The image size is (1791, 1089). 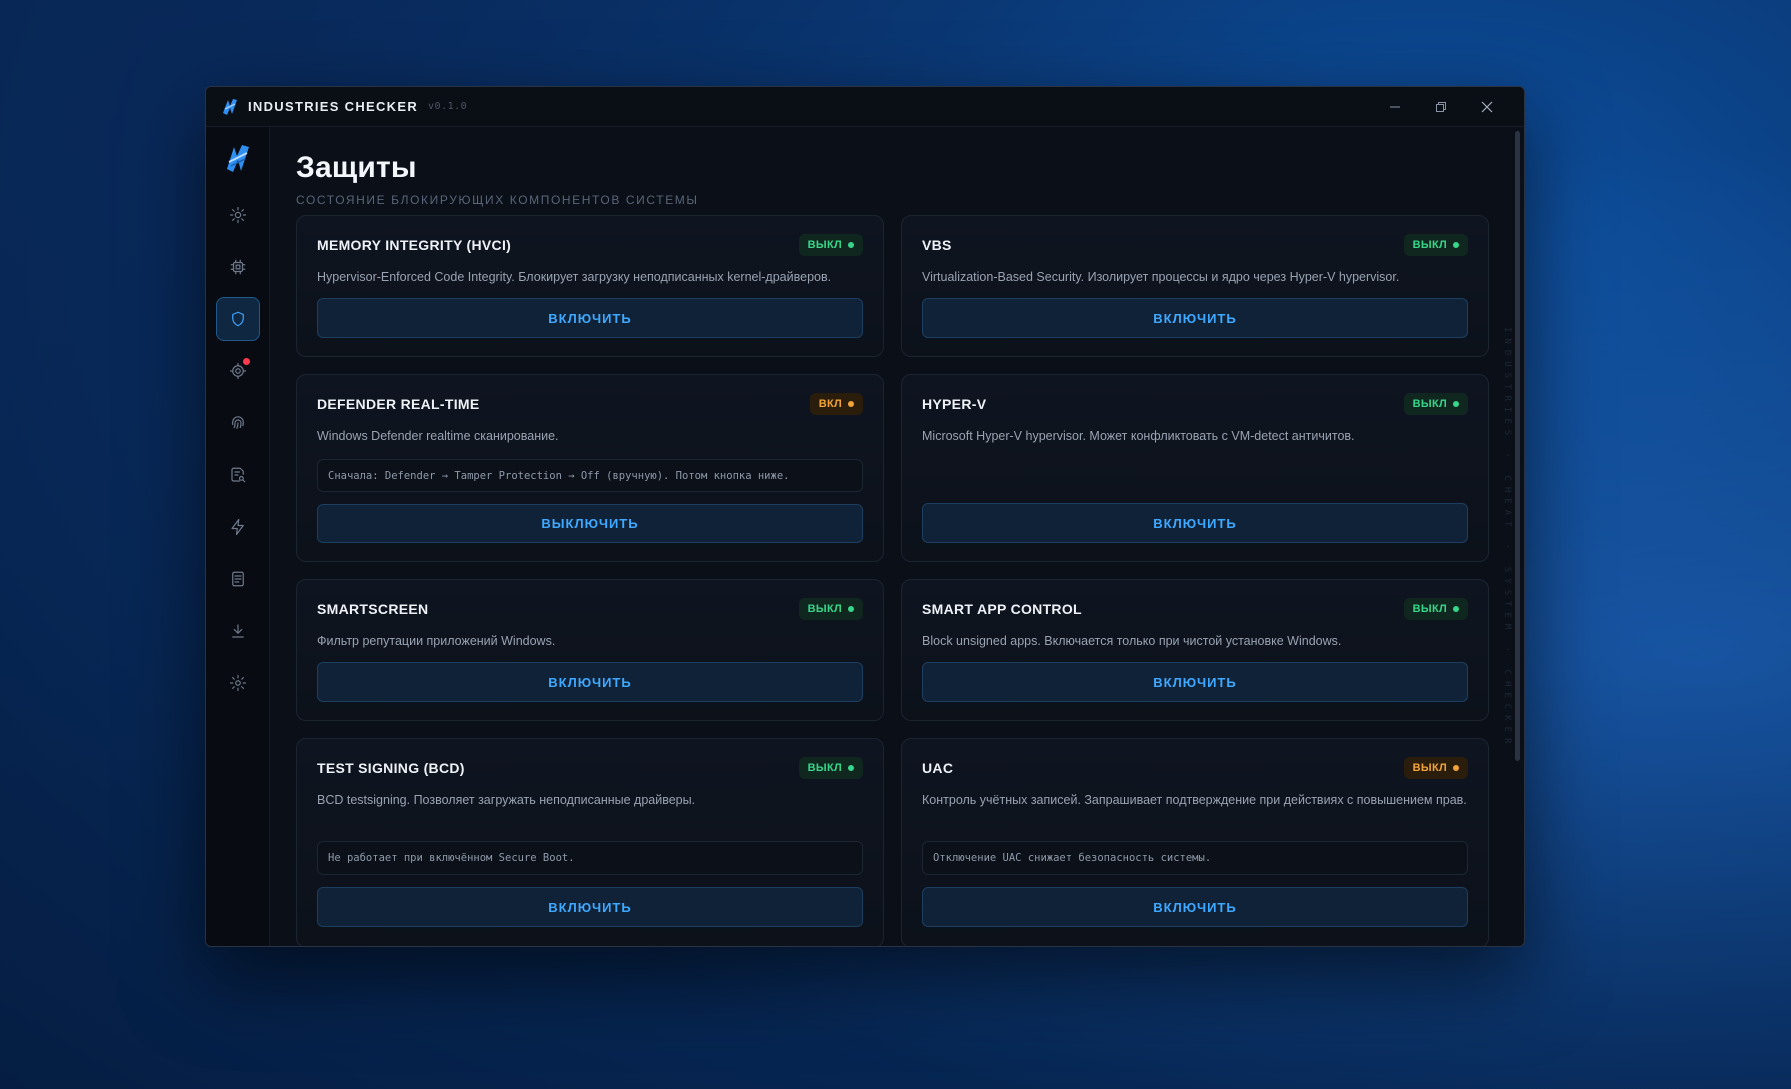 I want to click on card-title: SMARTSCREEN, so click(x=373, y=609).